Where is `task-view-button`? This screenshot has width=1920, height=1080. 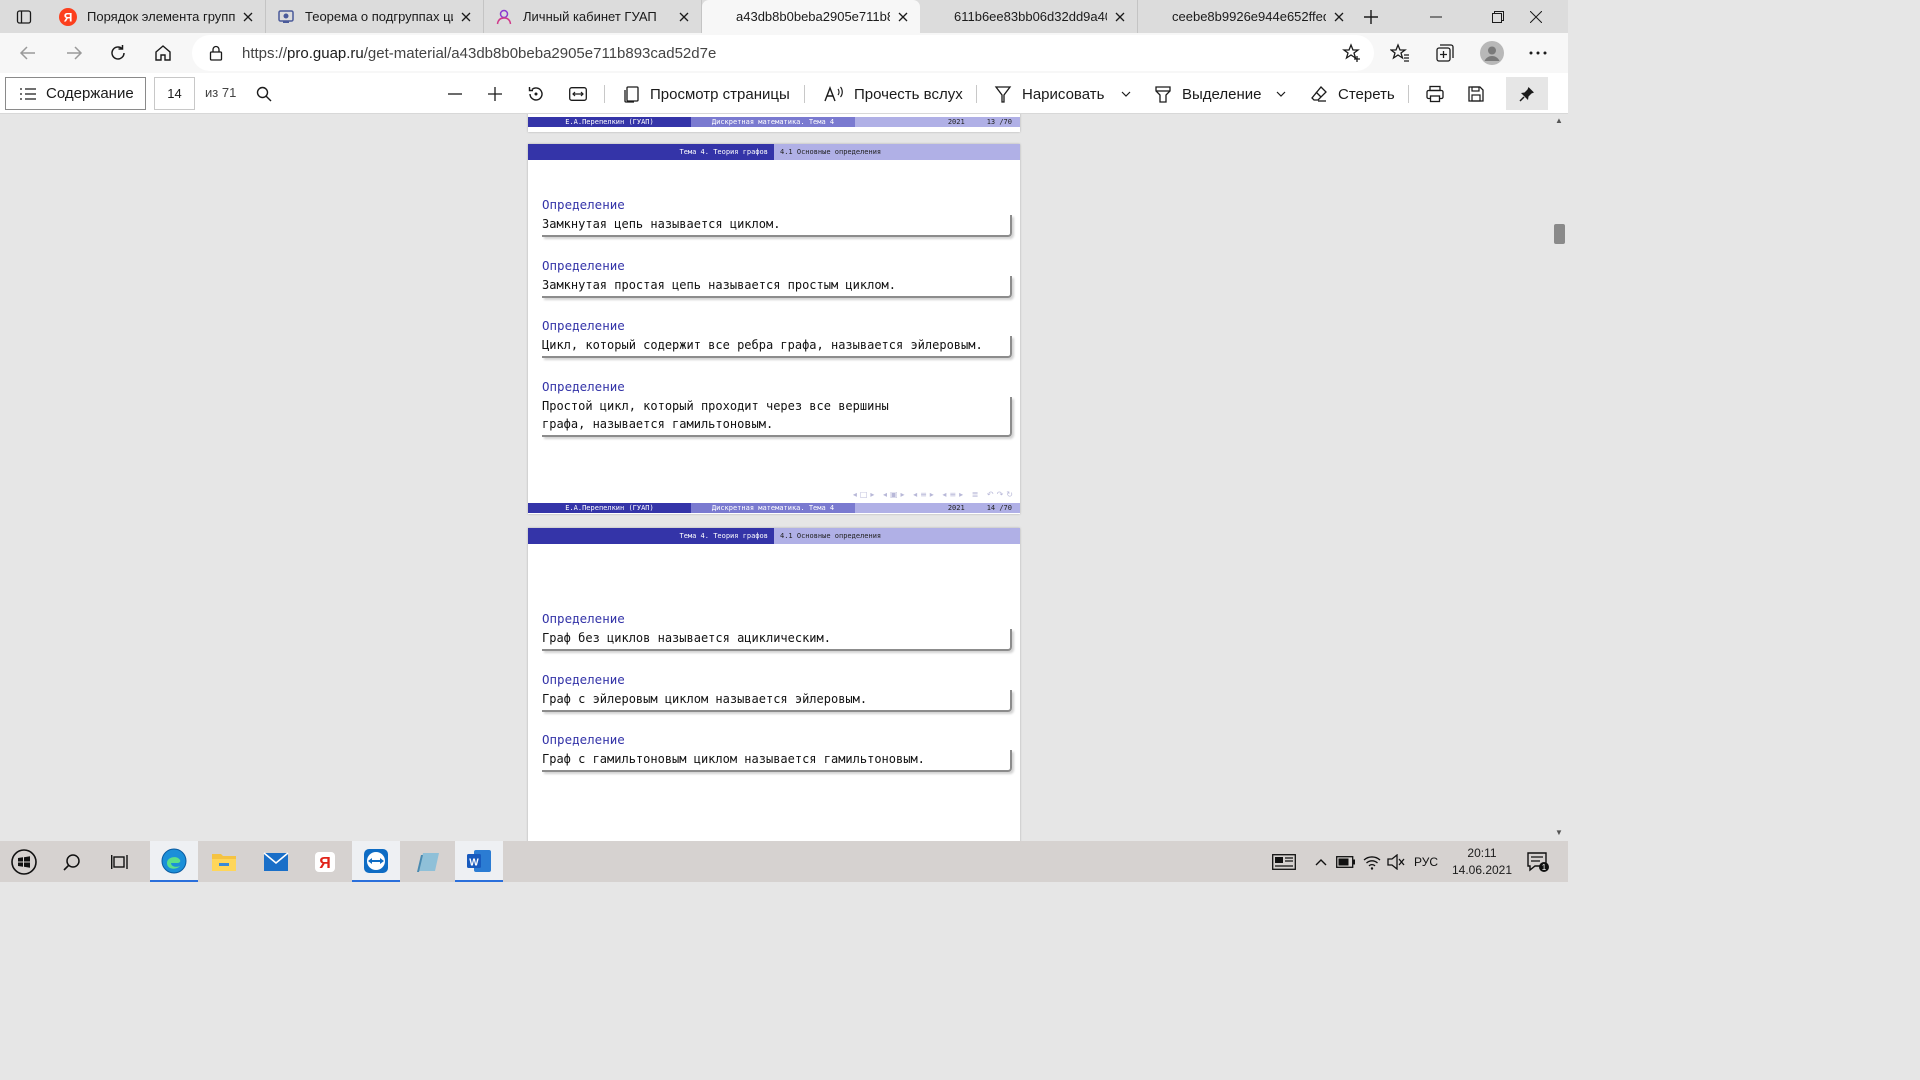 task-view-button is located at coordinates (121, 861).